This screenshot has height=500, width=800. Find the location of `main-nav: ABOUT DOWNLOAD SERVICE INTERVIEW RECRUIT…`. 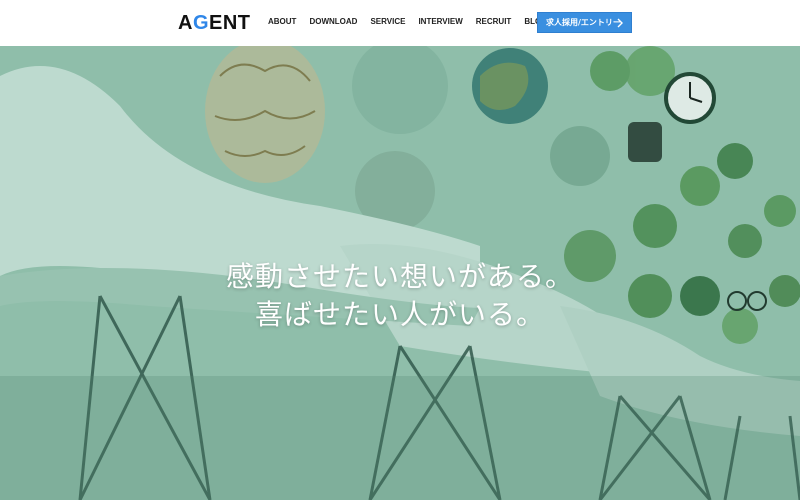

main-nav: ABOUT DOWNLOAD SERVICE INTERVIEW RECRUIT… is located at coordinates (407, 21).